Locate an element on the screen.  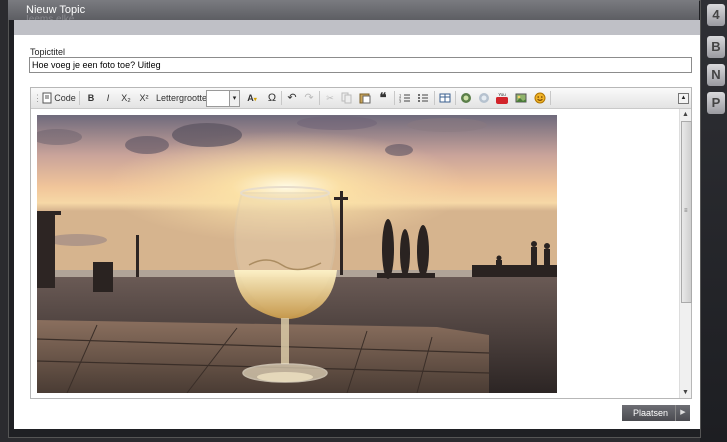
scrollbar-thumb: ≡ is located at coordinates (686, 212).